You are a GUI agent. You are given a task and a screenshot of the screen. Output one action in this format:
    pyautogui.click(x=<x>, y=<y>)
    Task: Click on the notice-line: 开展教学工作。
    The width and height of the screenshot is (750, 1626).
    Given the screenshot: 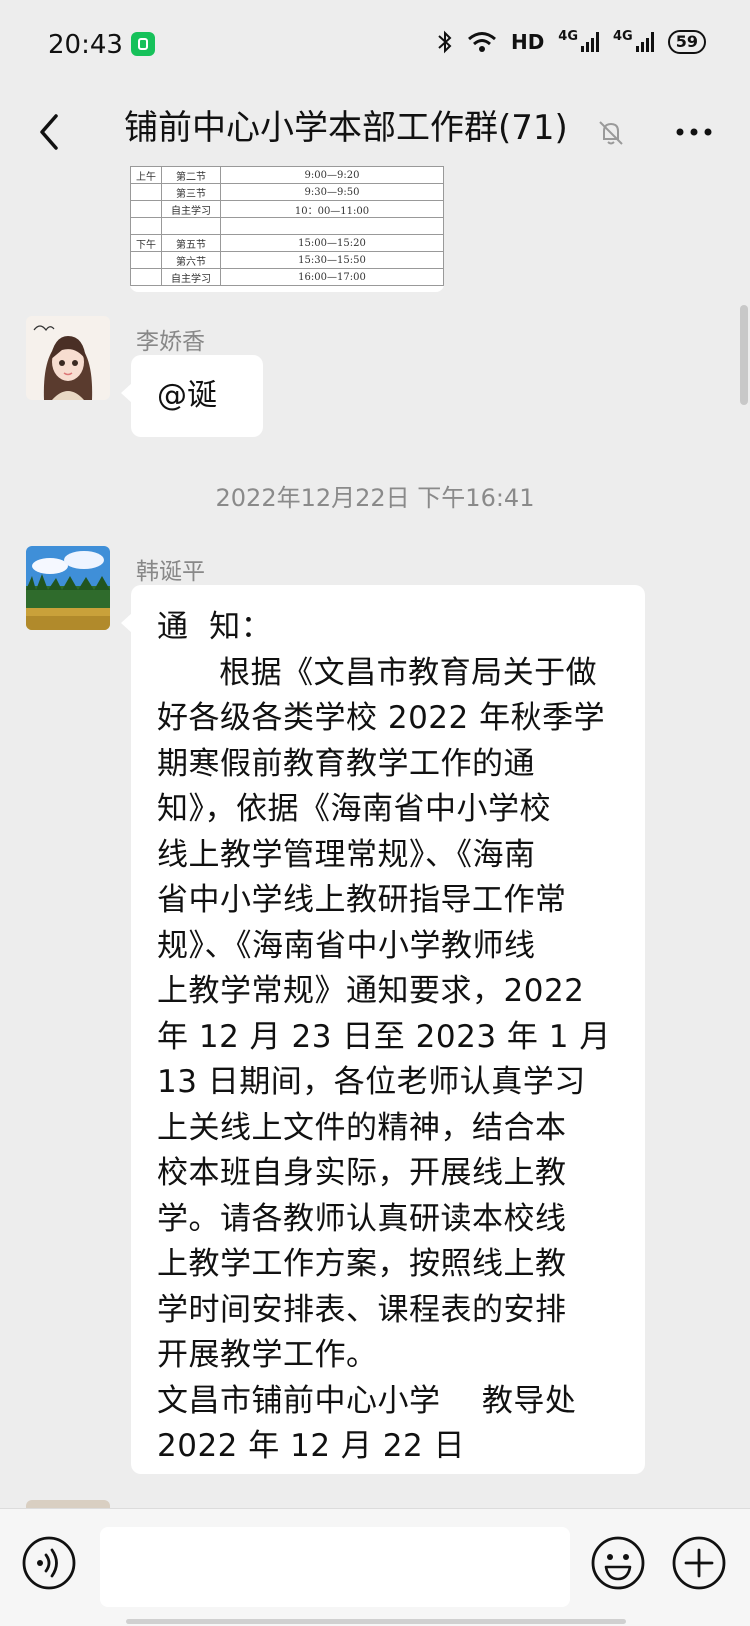 What is the action you would take?
    pyautogui.click(x=267, y=1355)
    